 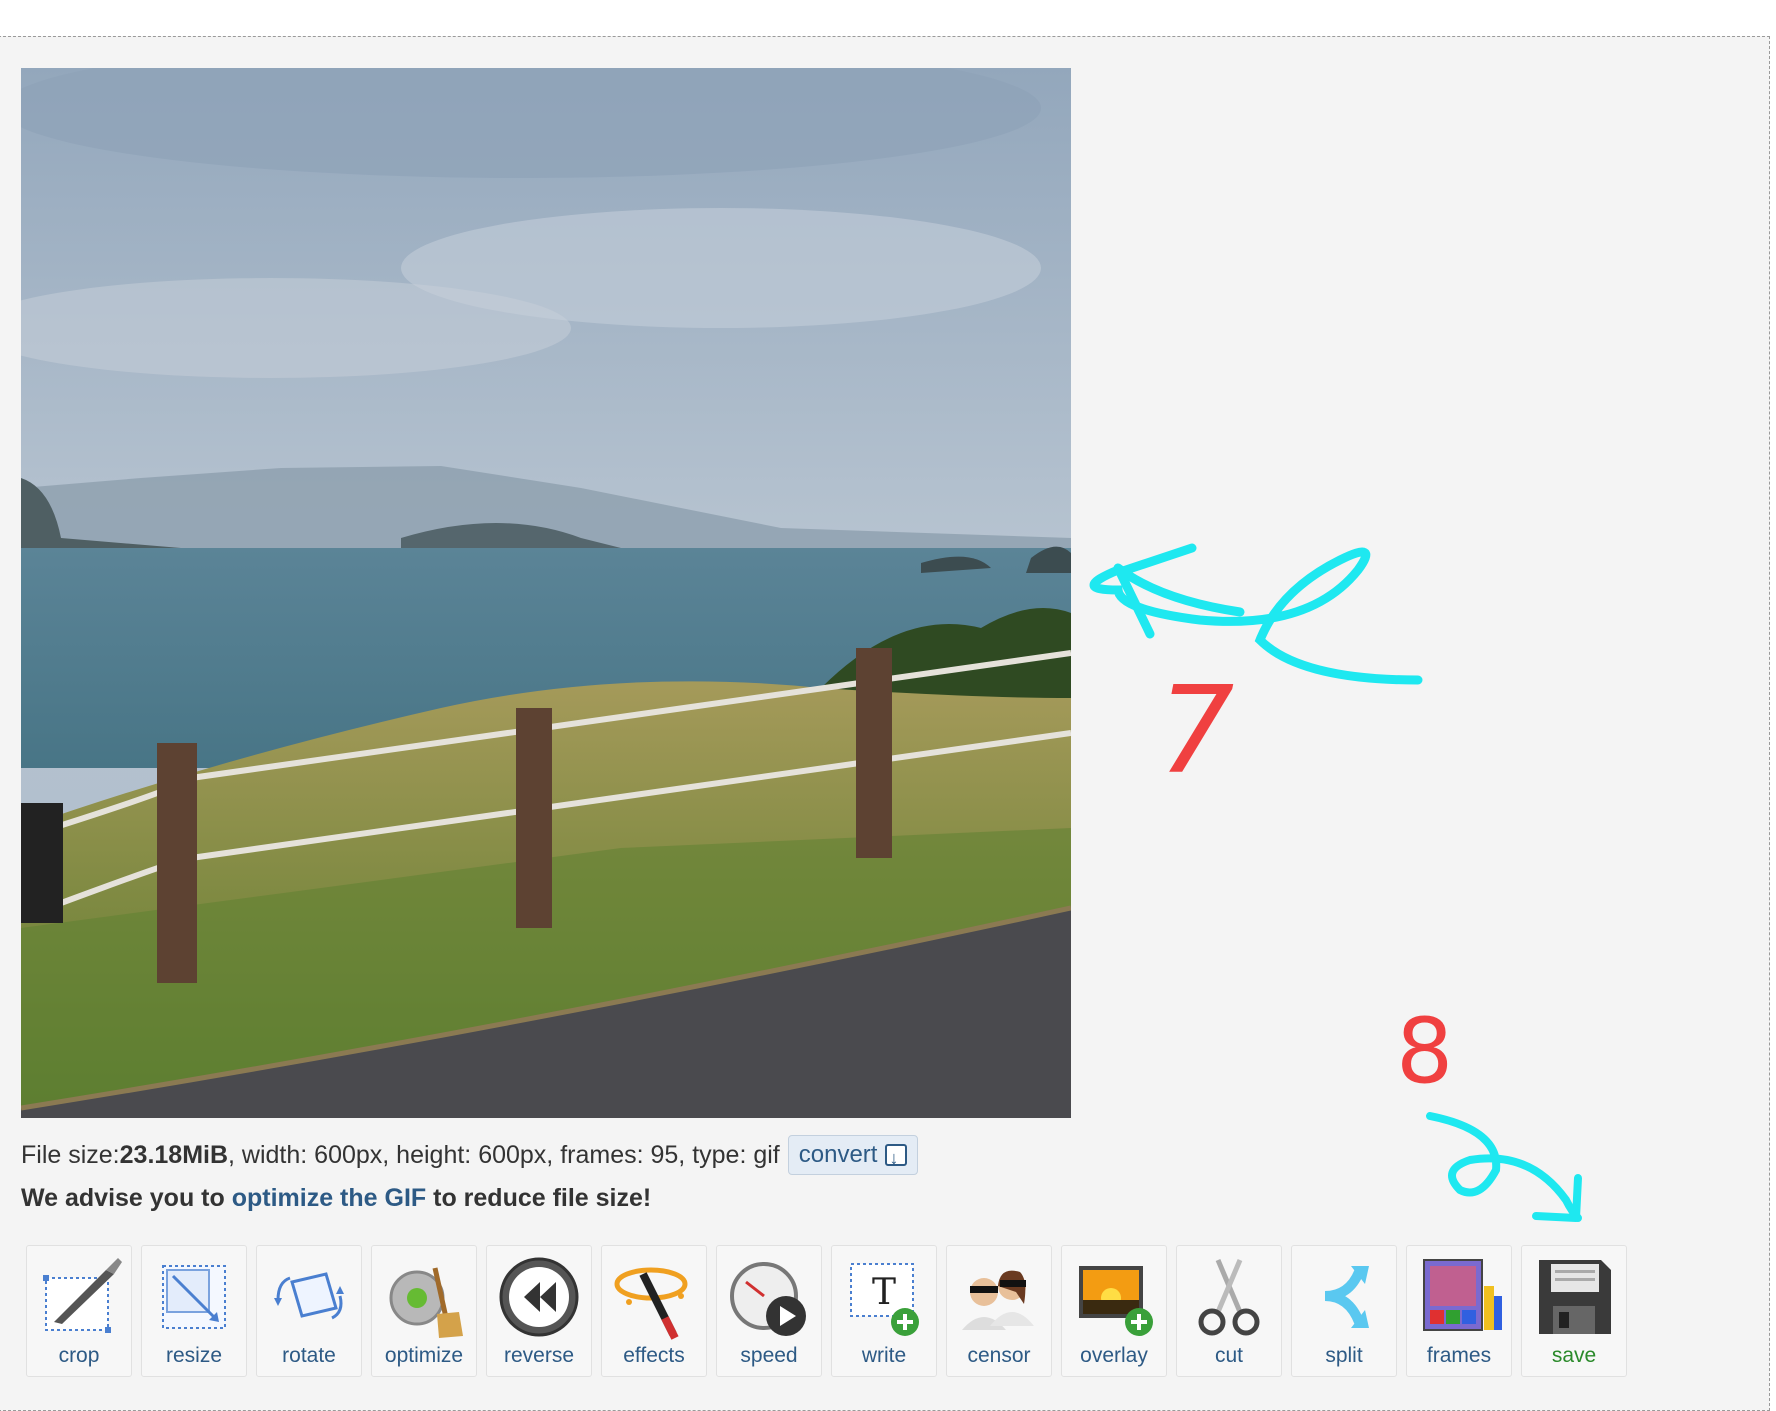 What do you see at coordinates (70, 1155) in the screenshot?
I see `file-size-prefix: File size:` at bounding box center [70, 1155].